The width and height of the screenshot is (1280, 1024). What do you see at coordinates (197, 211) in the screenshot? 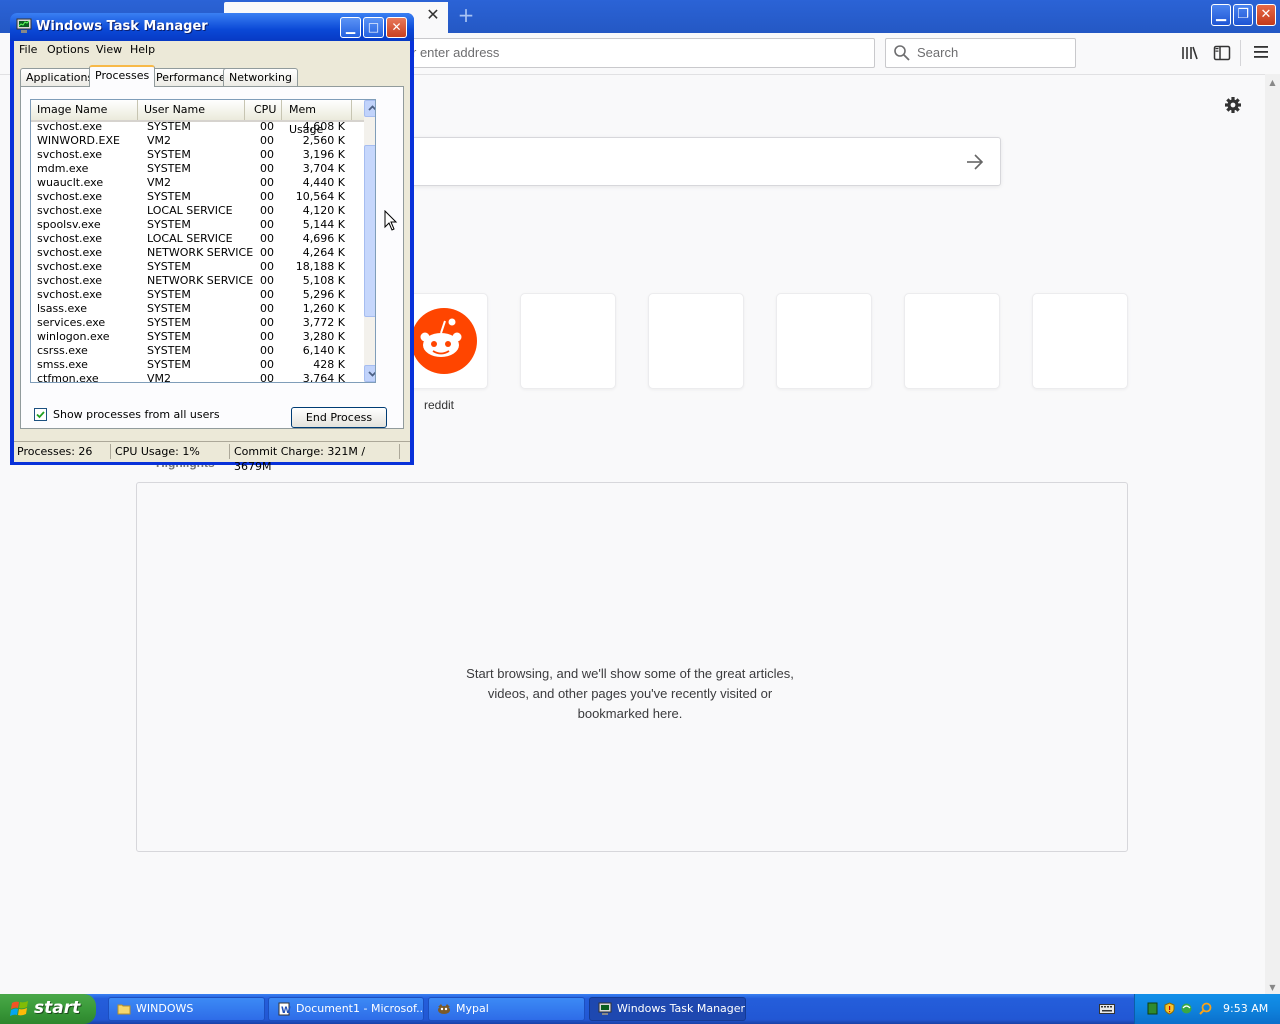
I see `table-row: svchost.exe LOCAL SERVICE 00 4,120 K` at bounding box center [197, 211].